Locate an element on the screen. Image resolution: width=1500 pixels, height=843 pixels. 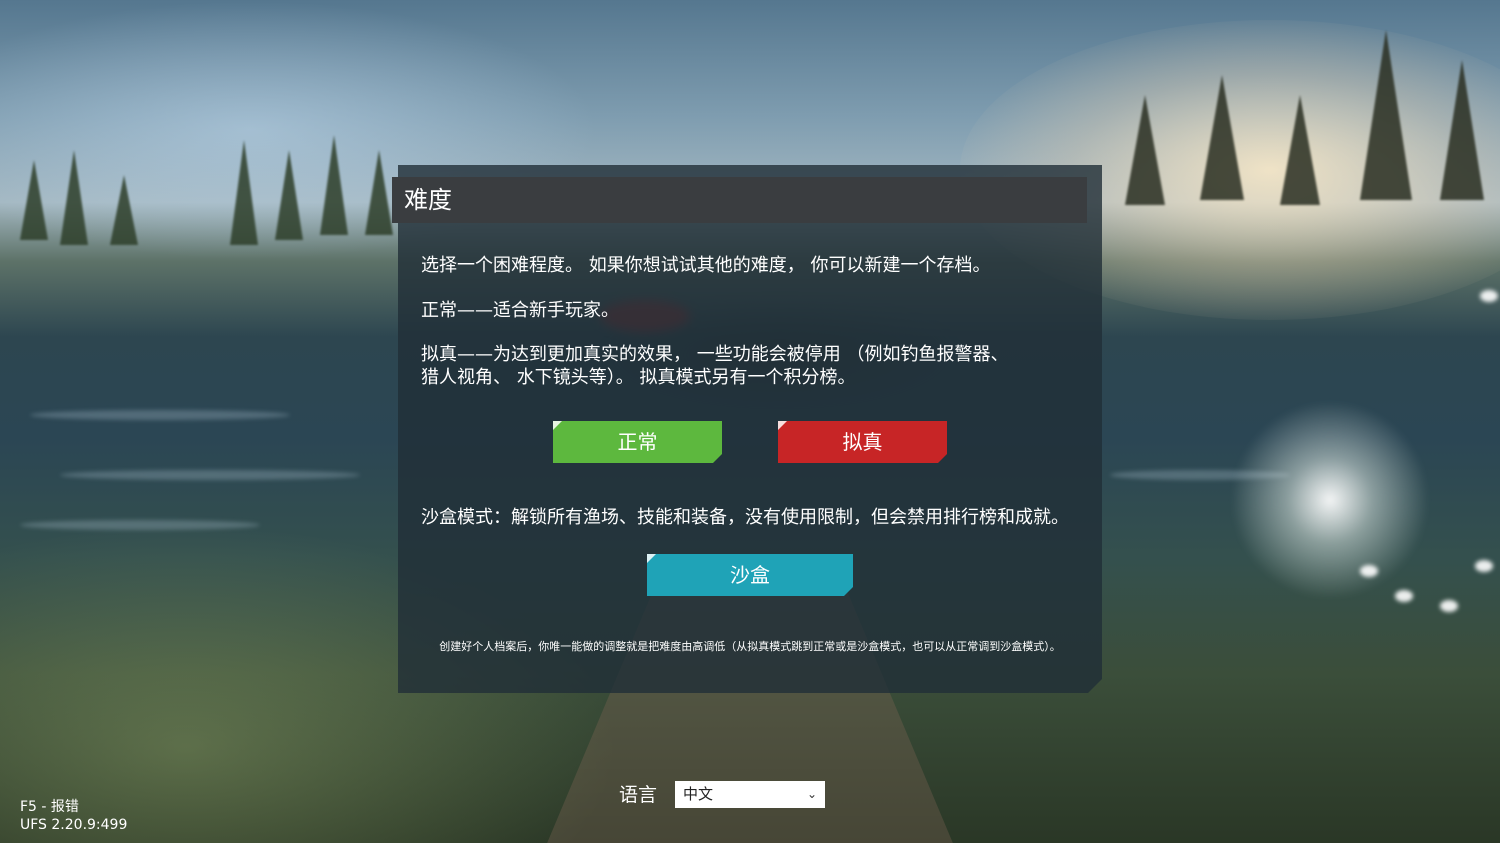
report-bug-hint: F5 - 报错 is located at coordinates (49, 807).